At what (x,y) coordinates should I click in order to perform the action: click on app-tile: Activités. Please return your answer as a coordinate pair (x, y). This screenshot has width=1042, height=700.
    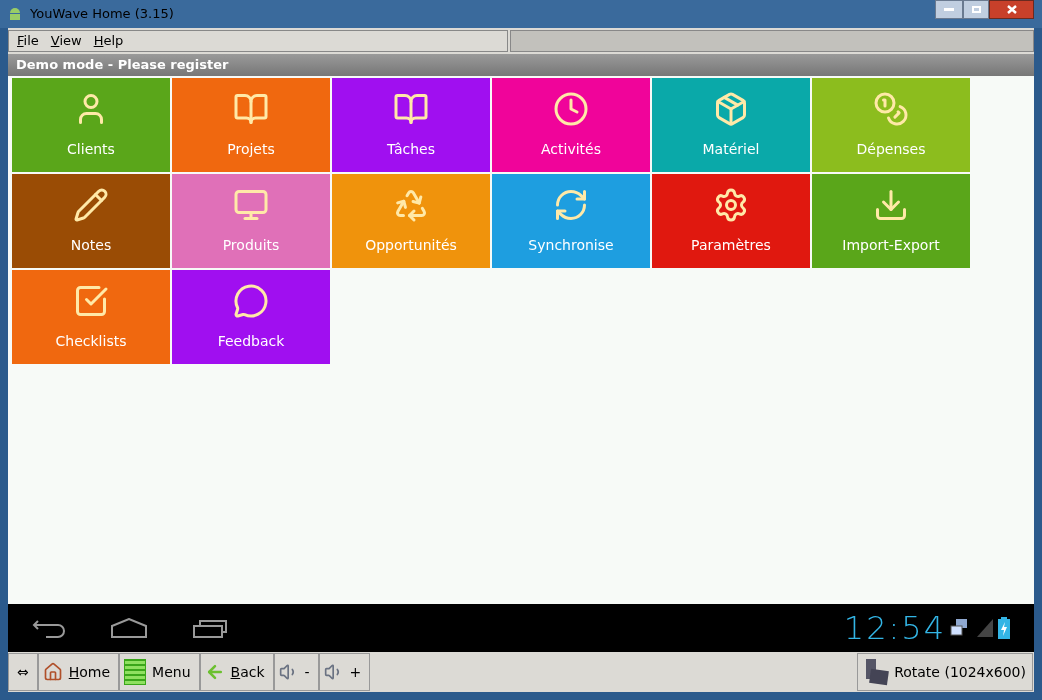
    Looking at the image, I should click on (571, 125).